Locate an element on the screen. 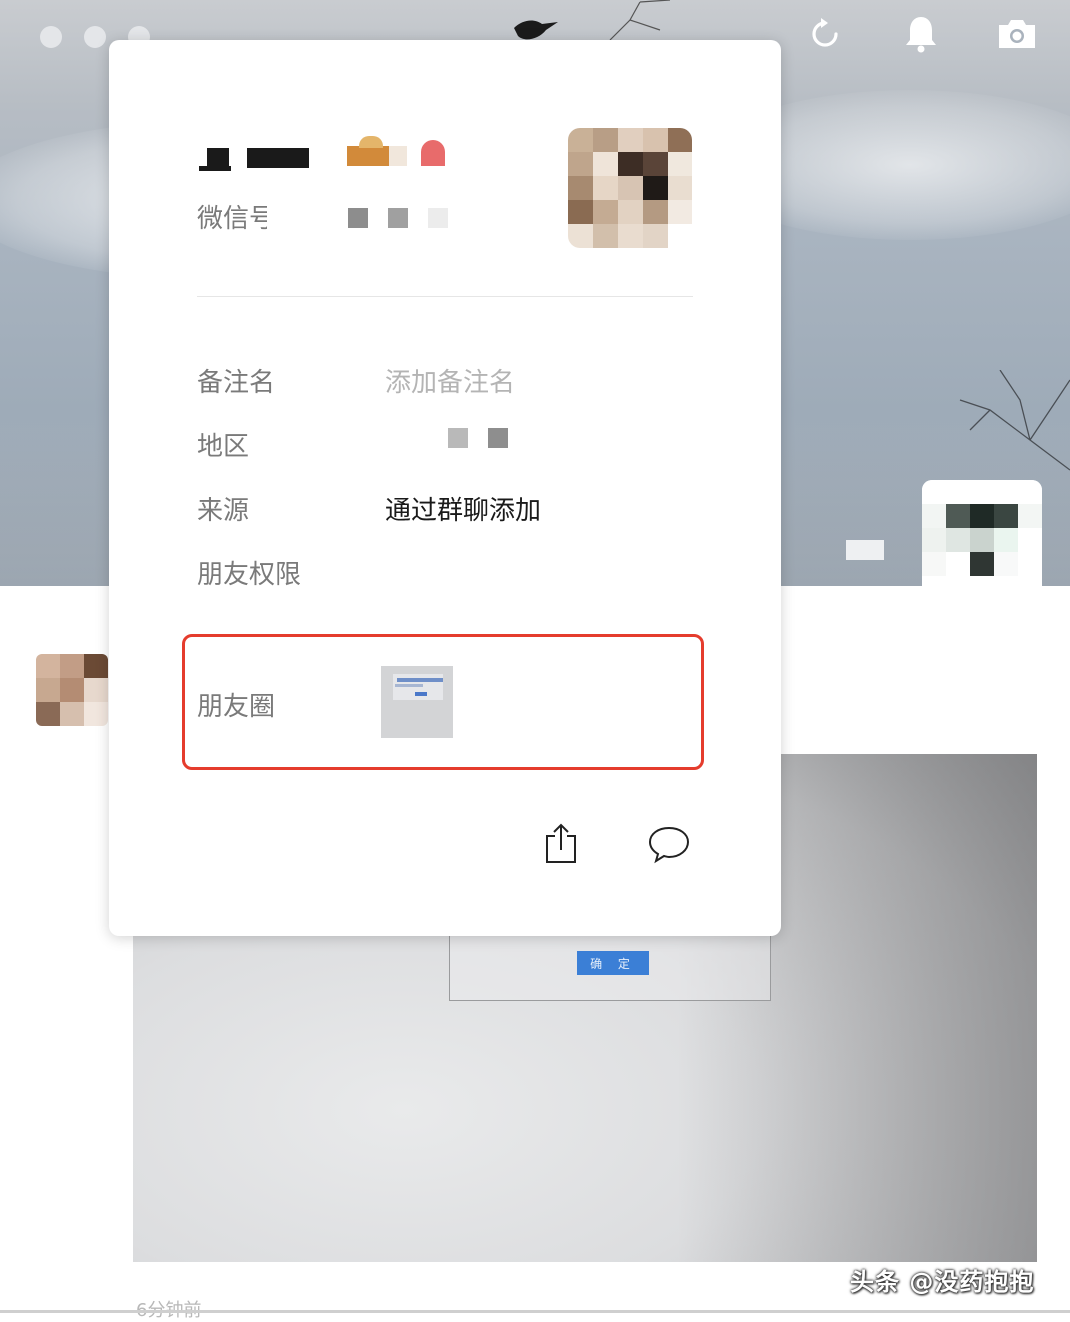 This screenshot has width=1070, height=1322. watermark-text: 头条 @没药抱抱 is located at coordinates (942, 1282).